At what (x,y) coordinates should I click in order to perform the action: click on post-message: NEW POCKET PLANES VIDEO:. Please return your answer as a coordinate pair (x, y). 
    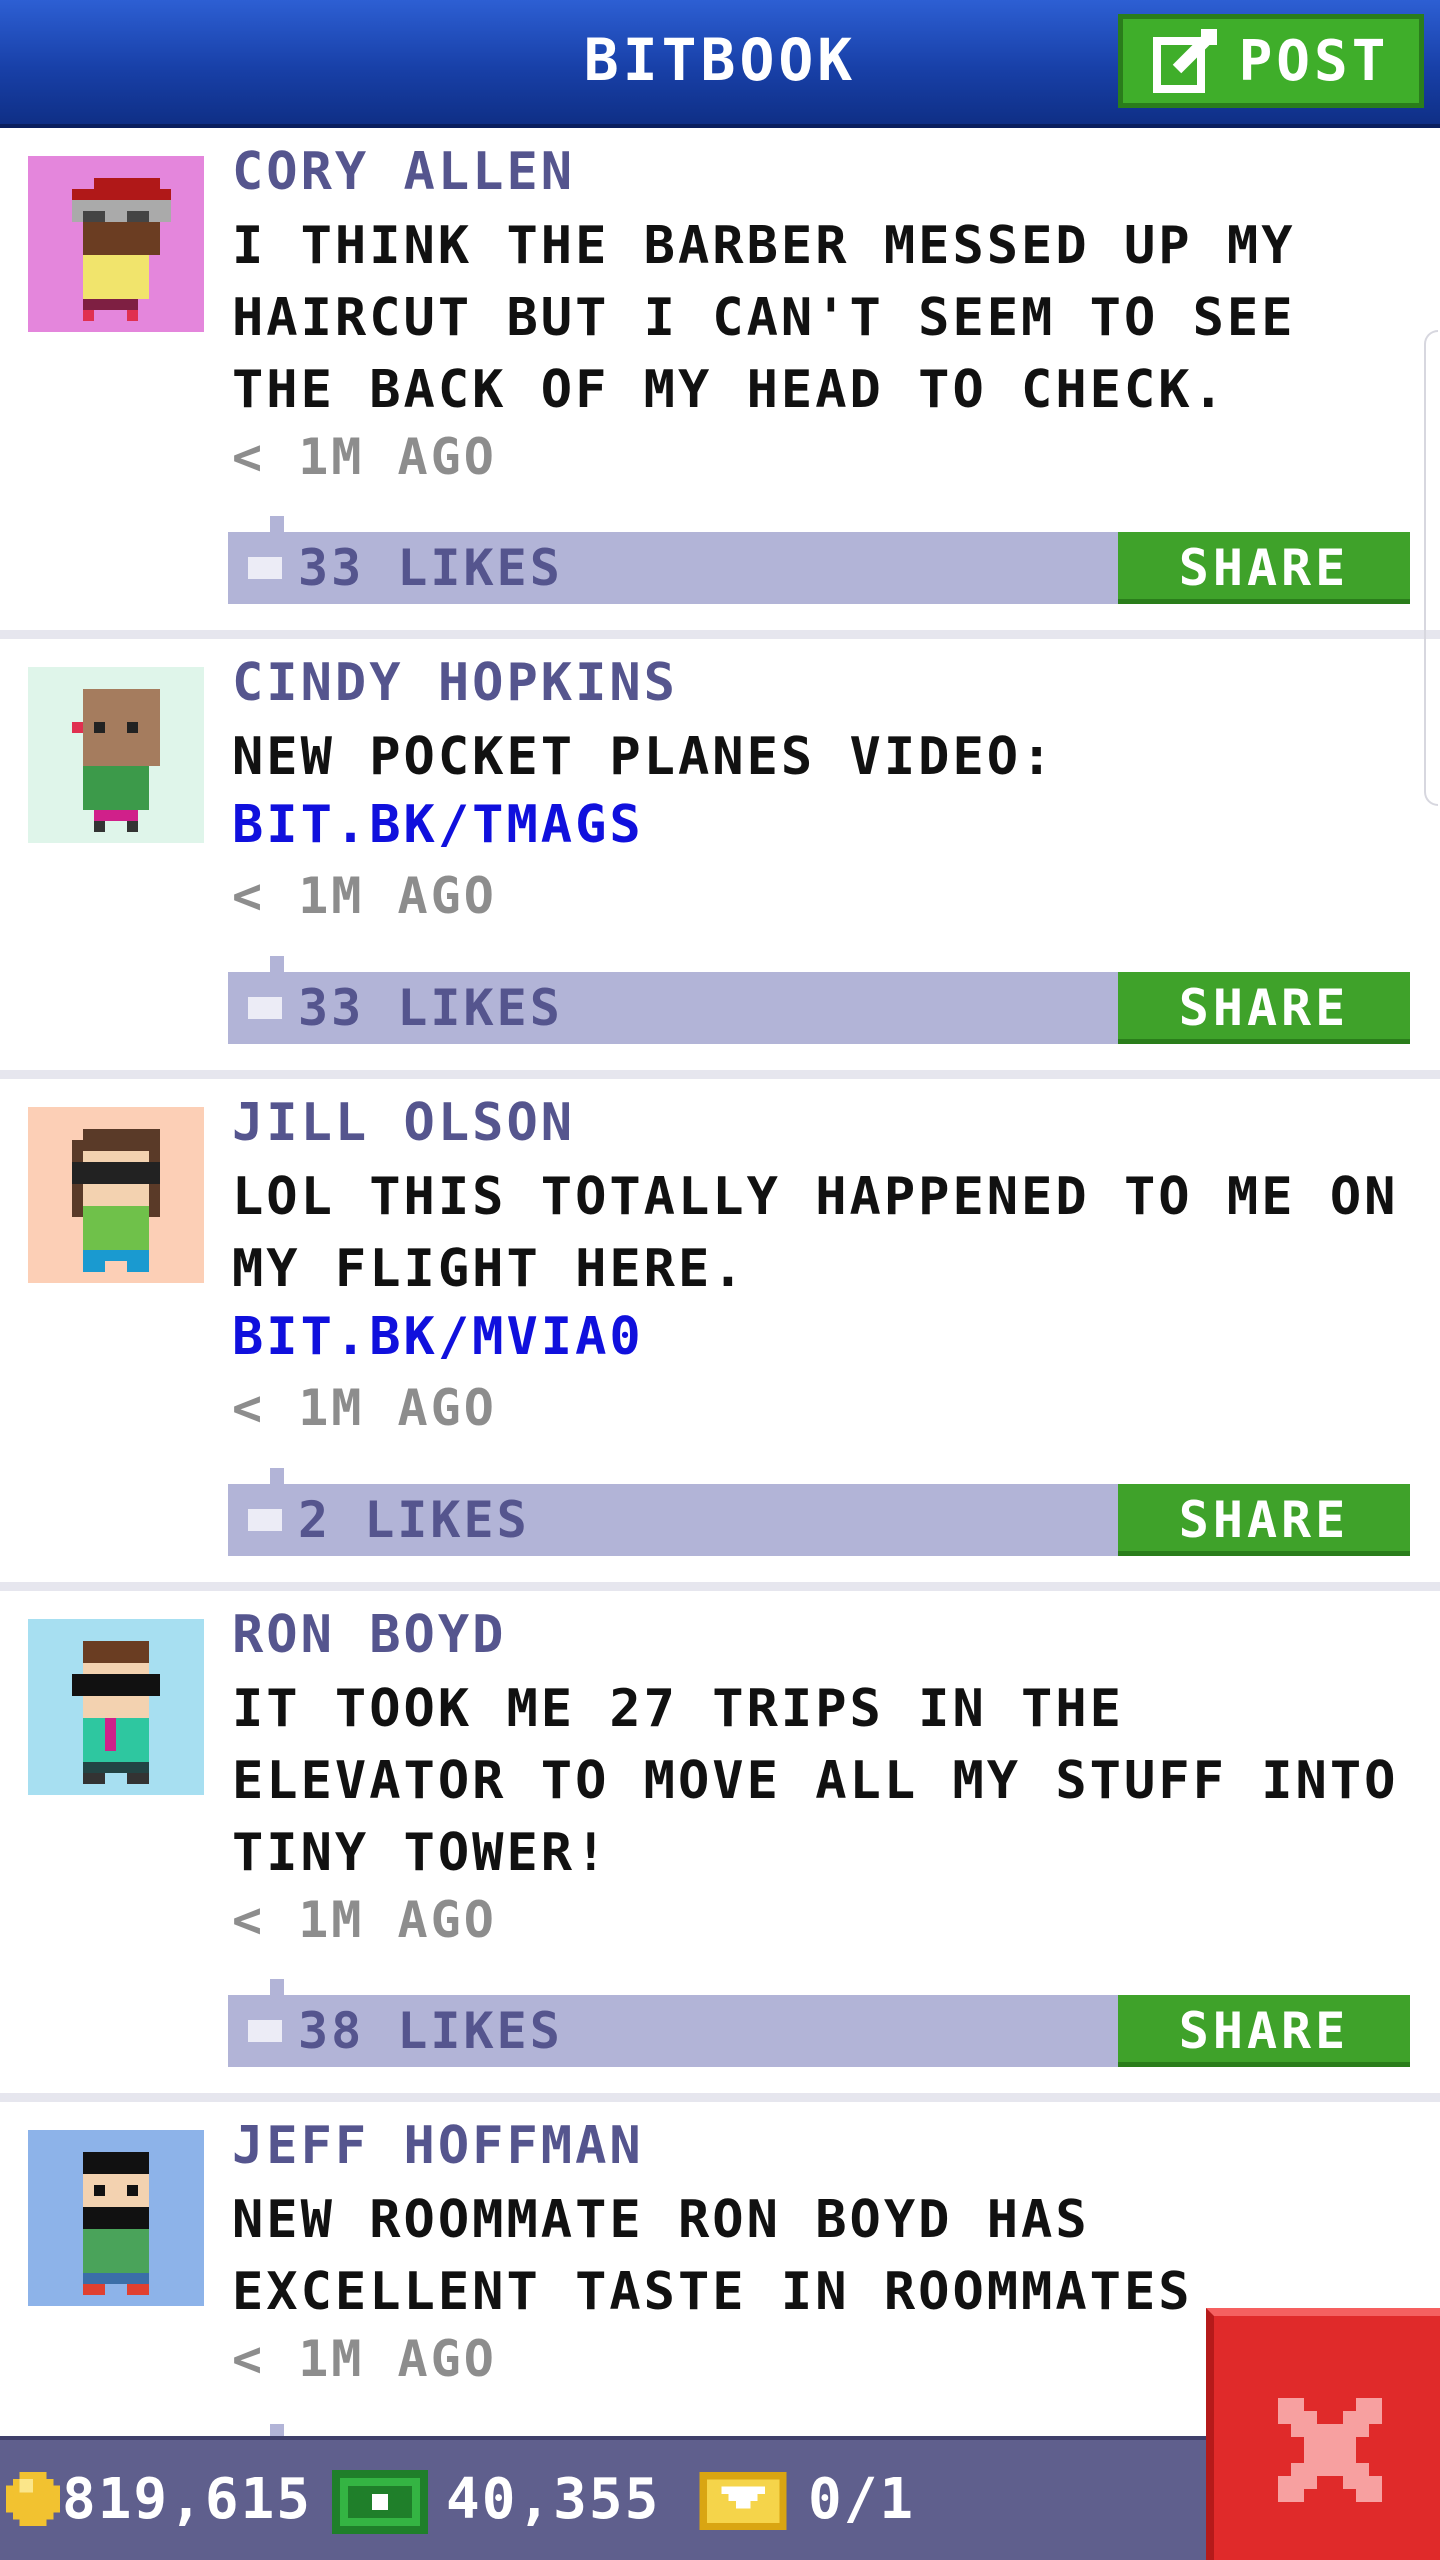
    Looking at the image, I should click on (644, 757).